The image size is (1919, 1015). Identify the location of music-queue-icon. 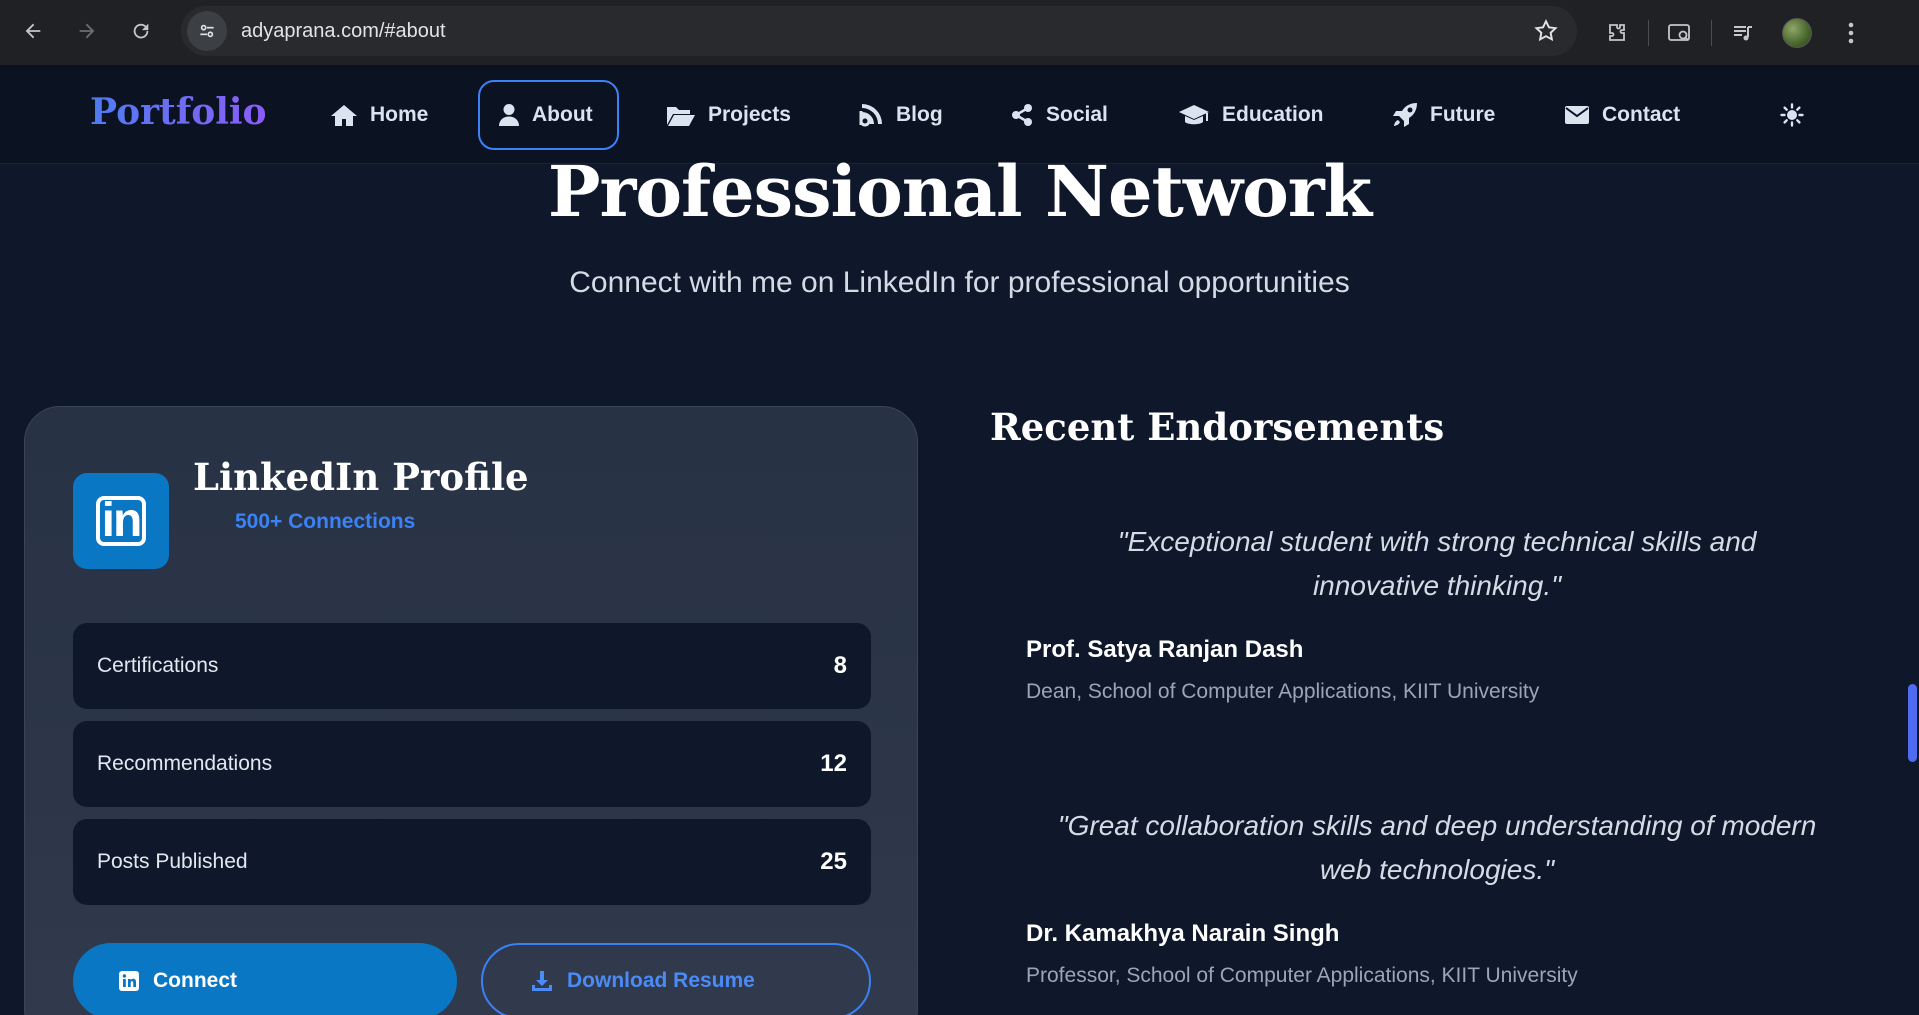
(1743, 32).